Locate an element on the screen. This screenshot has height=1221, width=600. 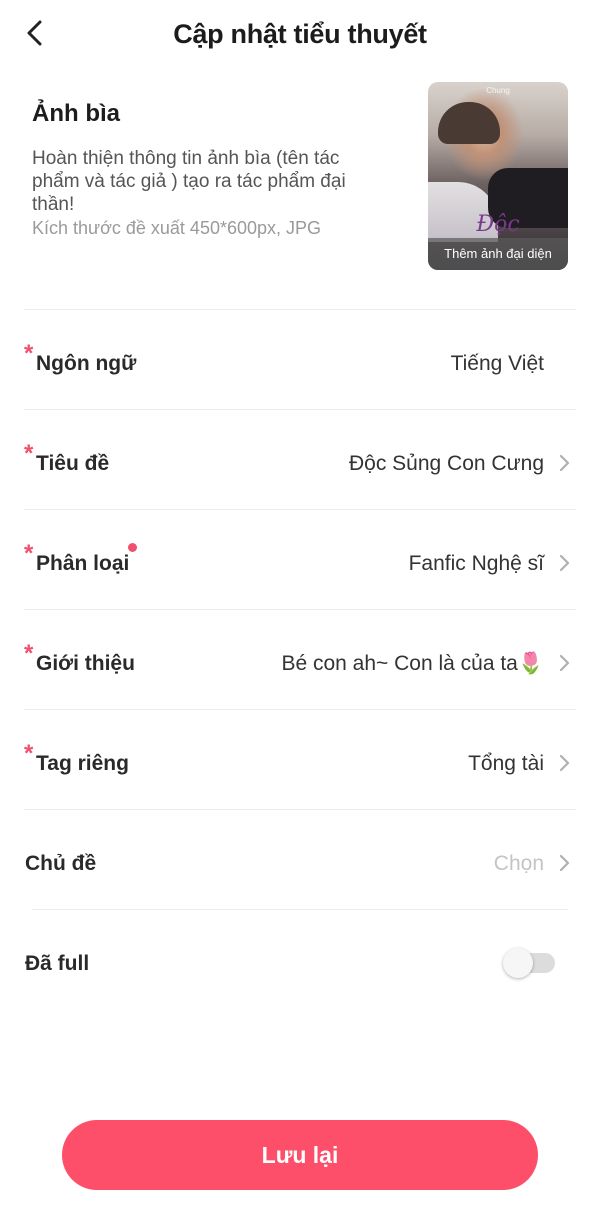
cover-image-title: Độc is located at coordinates (498, 224).